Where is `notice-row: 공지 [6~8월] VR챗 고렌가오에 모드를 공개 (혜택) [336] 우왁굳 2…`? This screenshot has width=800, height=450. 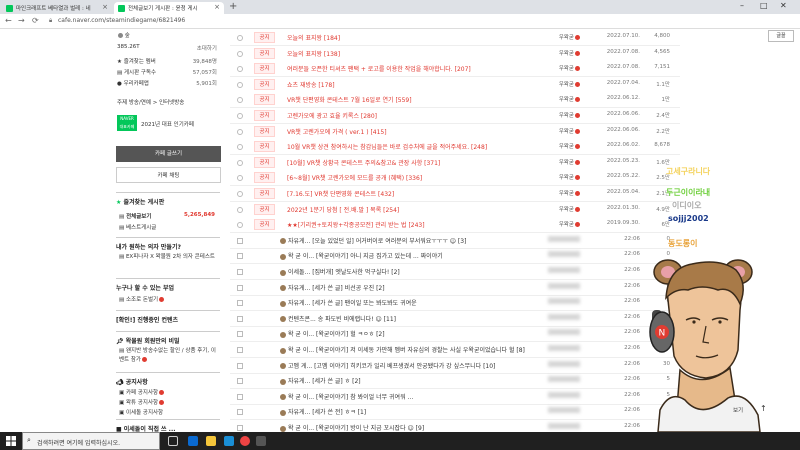
notice-row: 공지 [6~8월] VR챗 고렌가오에 모드를 공개 (혜택) [336] 우왁굳 2… is located at coordinates (455, 178).